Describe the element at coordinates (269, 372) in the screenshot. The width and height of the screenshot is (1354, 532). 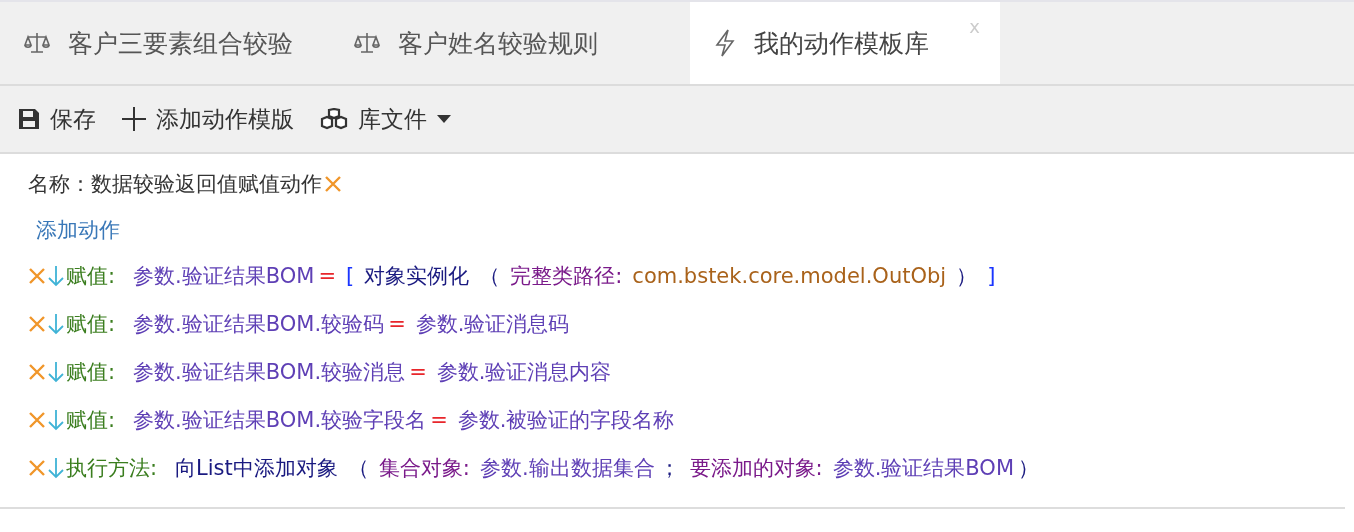
I see `variable-text: 参数.验证结果BOM.较验消息` at that location.